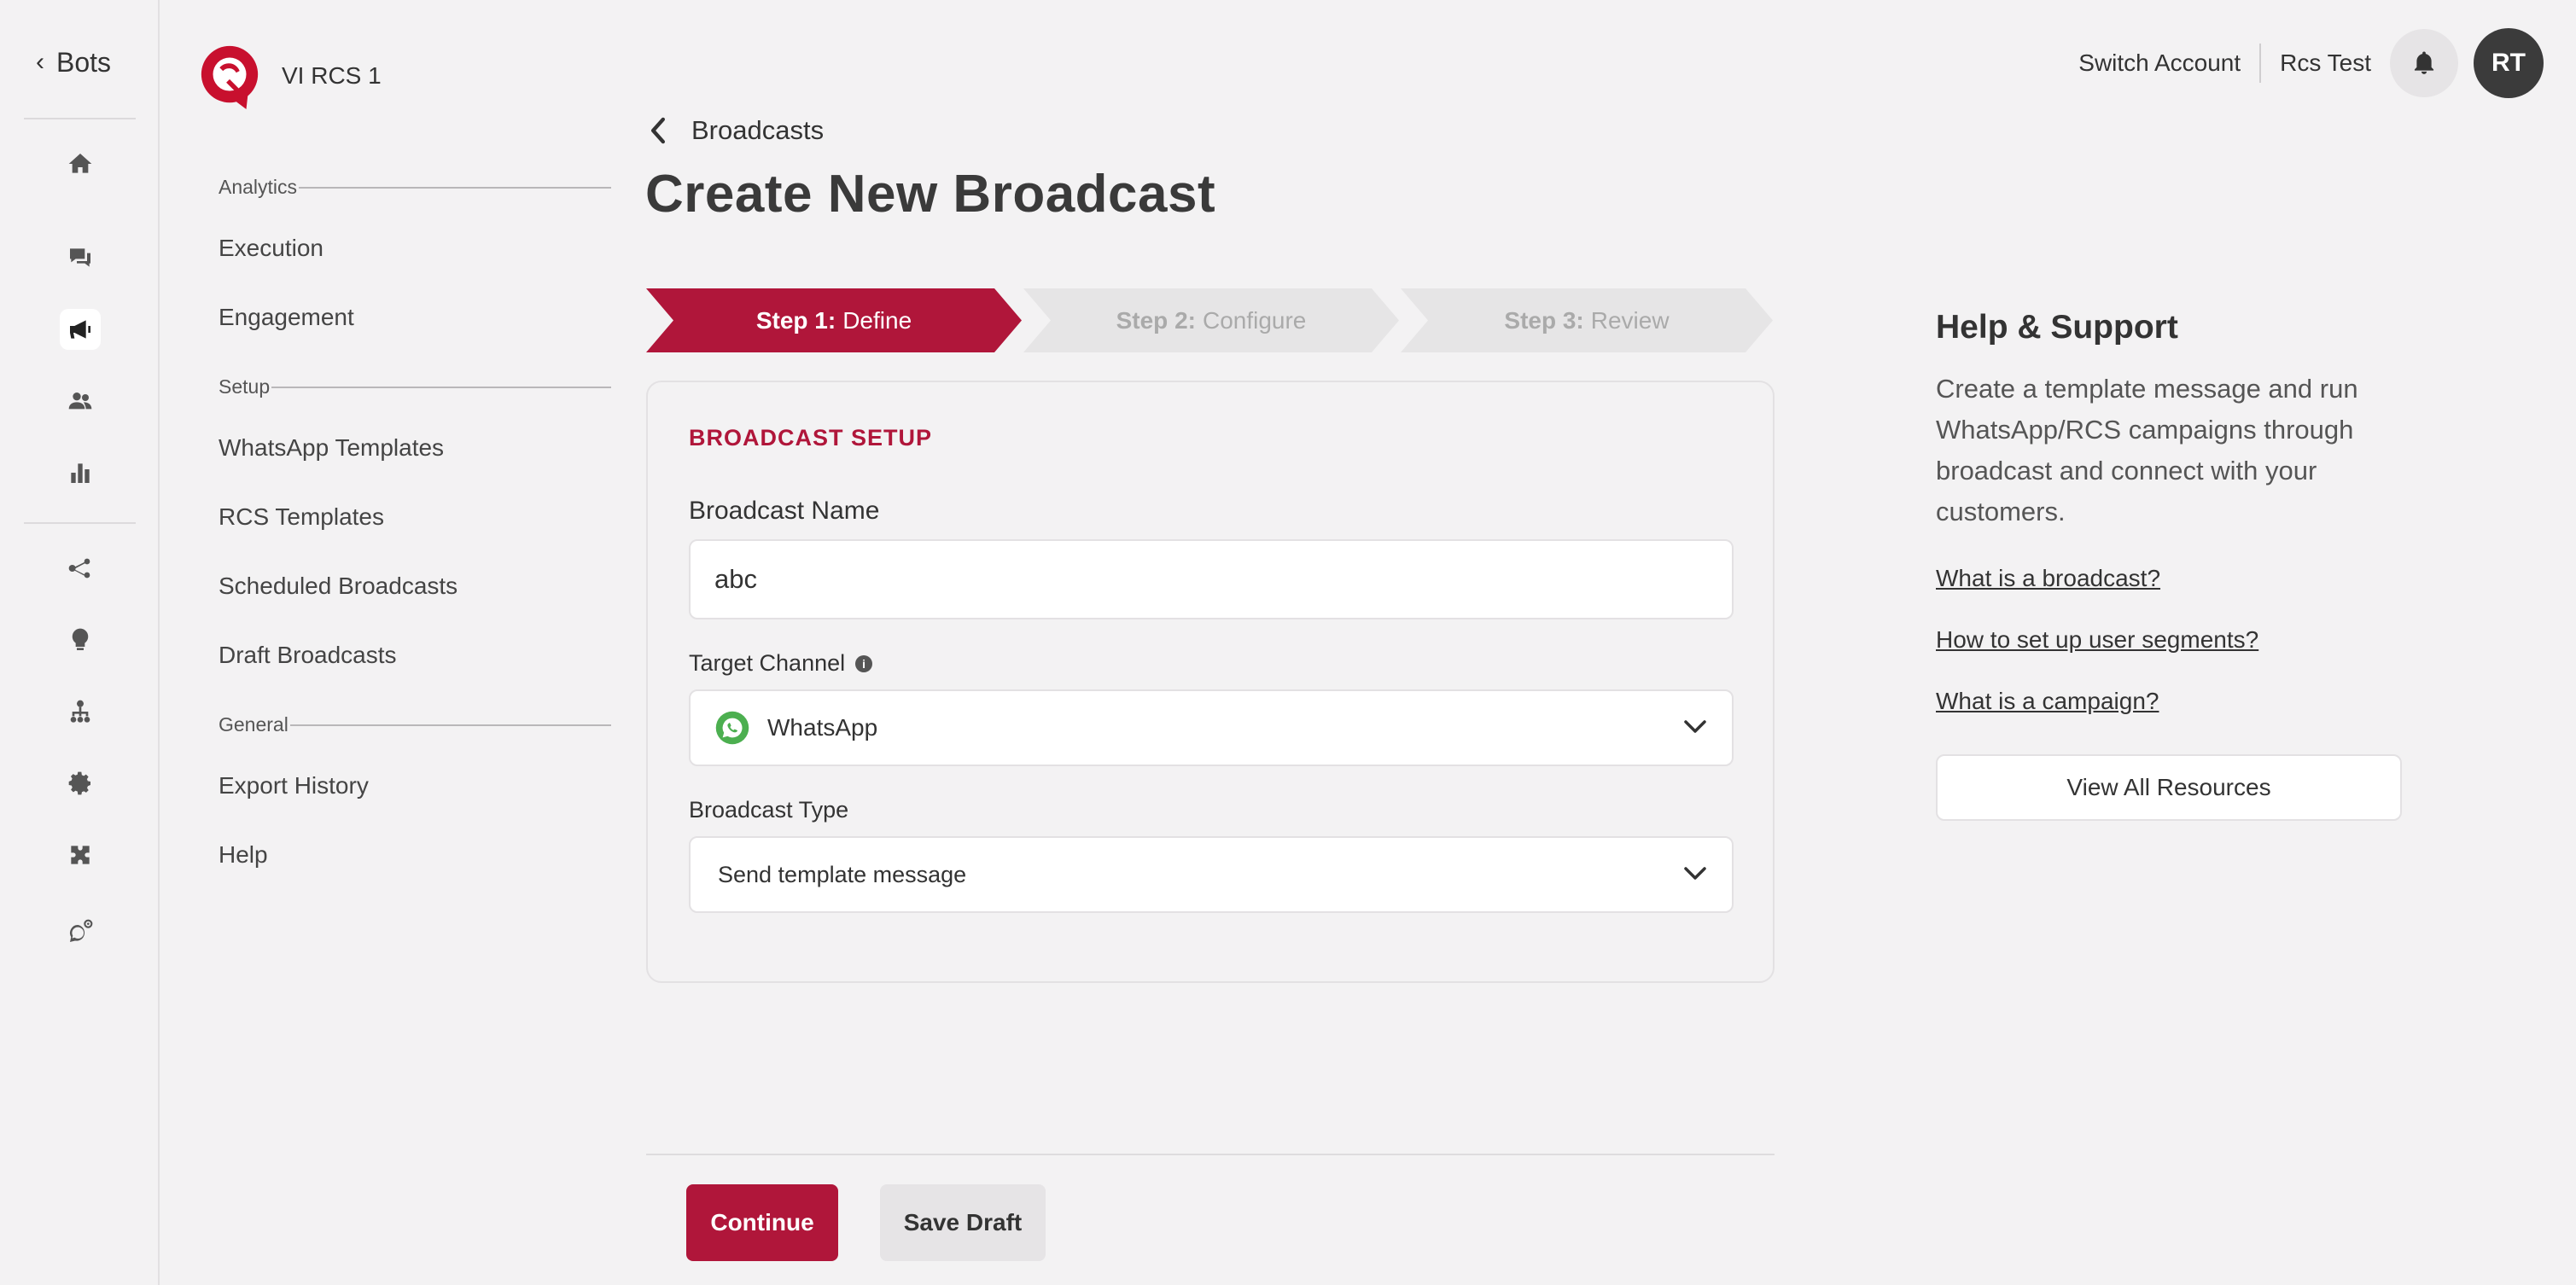 The width and height of the screenshot is (2576, 1285). I want to click on brand: VI RCS 1, so click(289, 76).